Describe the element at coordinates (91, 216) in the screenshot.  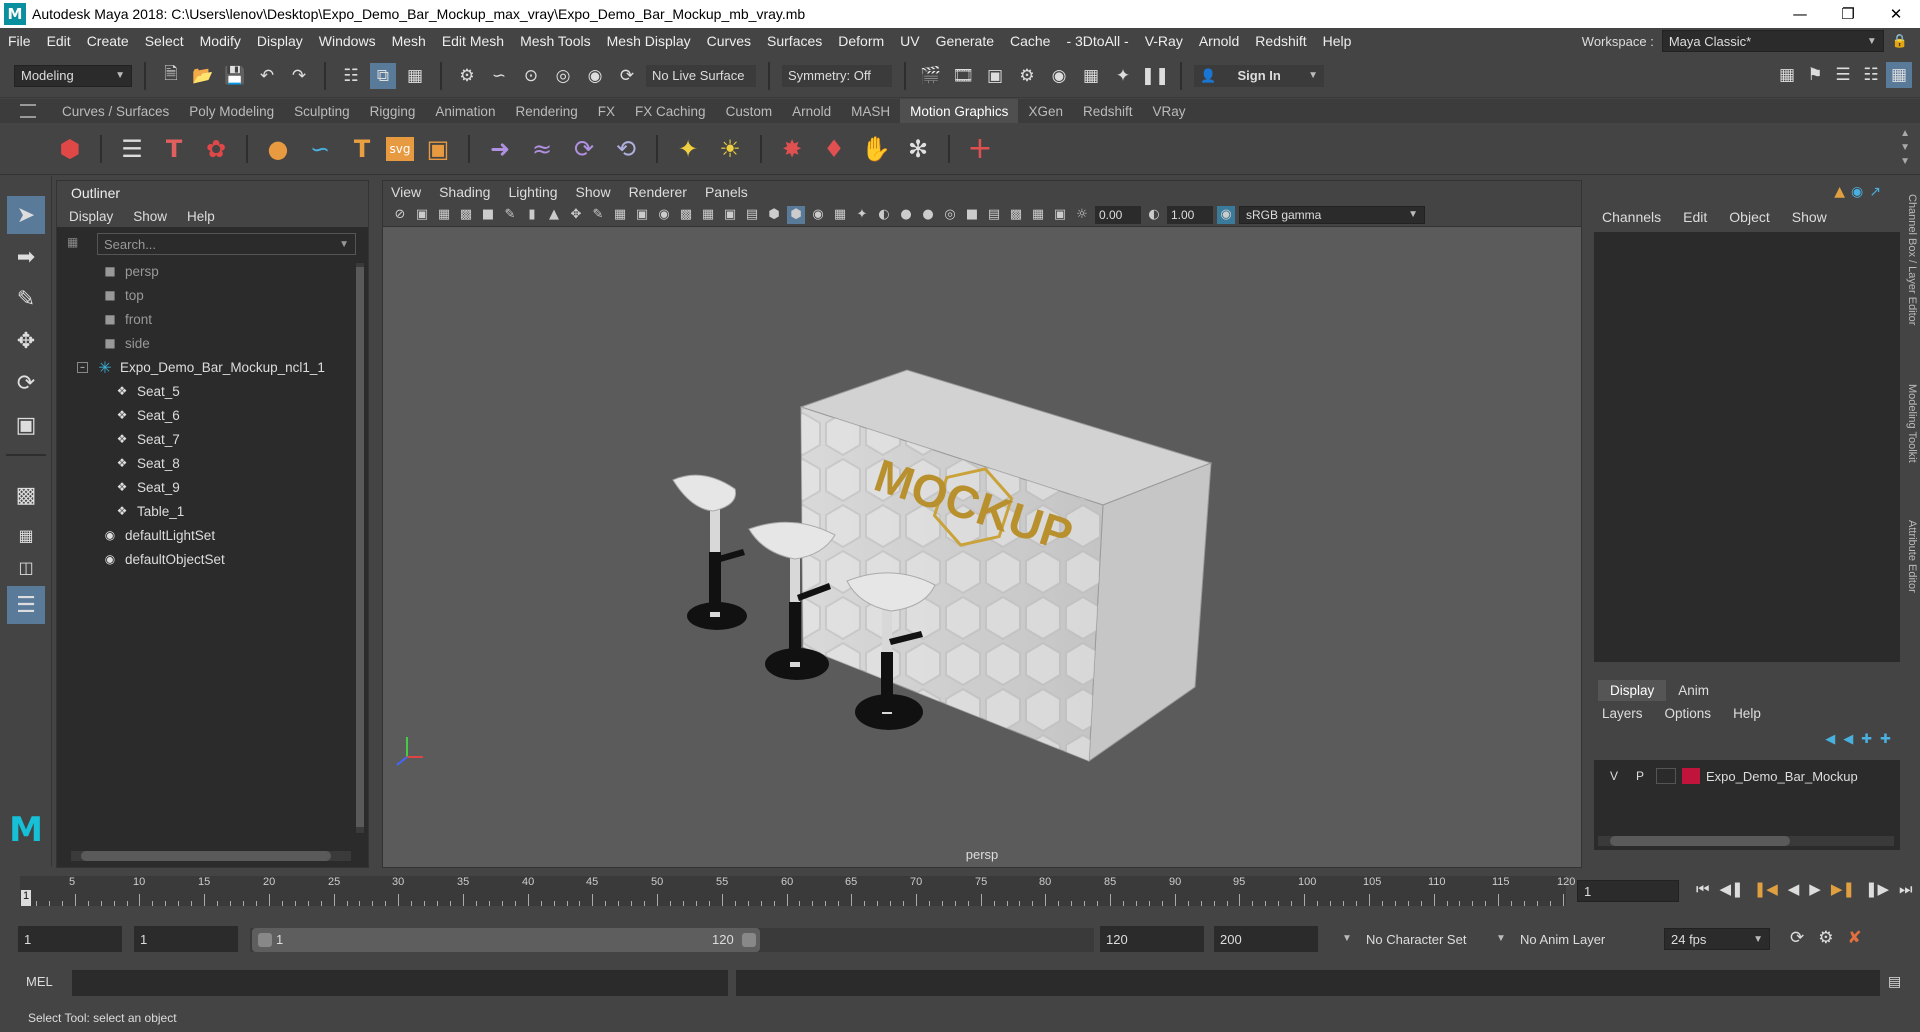
I see `outliner-menu-display: Display` at that location.